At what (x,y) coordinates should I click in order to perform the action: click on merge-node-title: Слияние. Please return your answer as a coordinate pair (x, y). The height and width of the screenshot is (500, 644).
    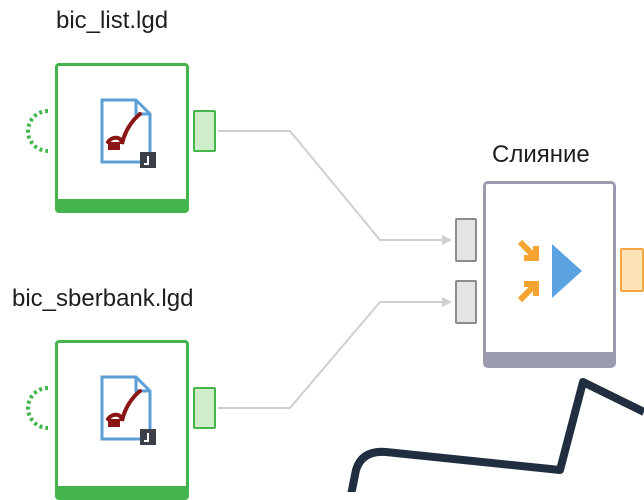
    Looking at the image, I should click on (541, 154).